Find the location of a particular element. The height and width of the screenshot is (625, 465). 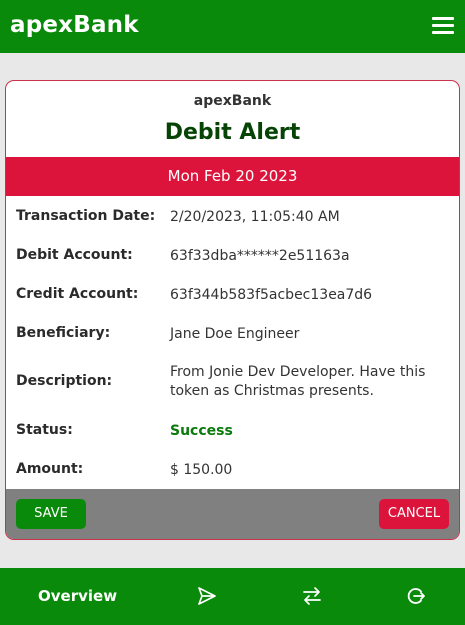

field-value: 2/20/2023, 11:05:40 AM is located at coordinates (255, 217).